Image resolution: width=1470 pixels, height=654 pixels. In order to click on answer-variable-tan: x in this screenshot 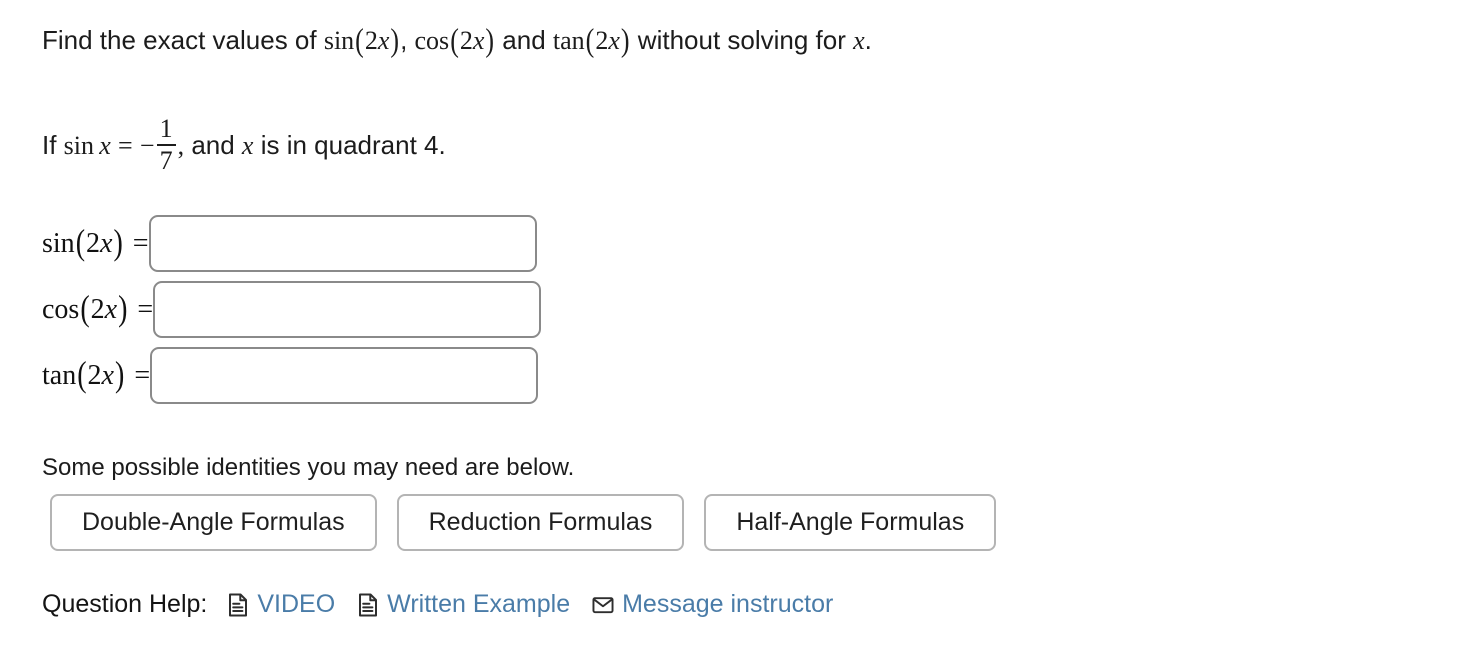, I will do `click(107, 375)`.